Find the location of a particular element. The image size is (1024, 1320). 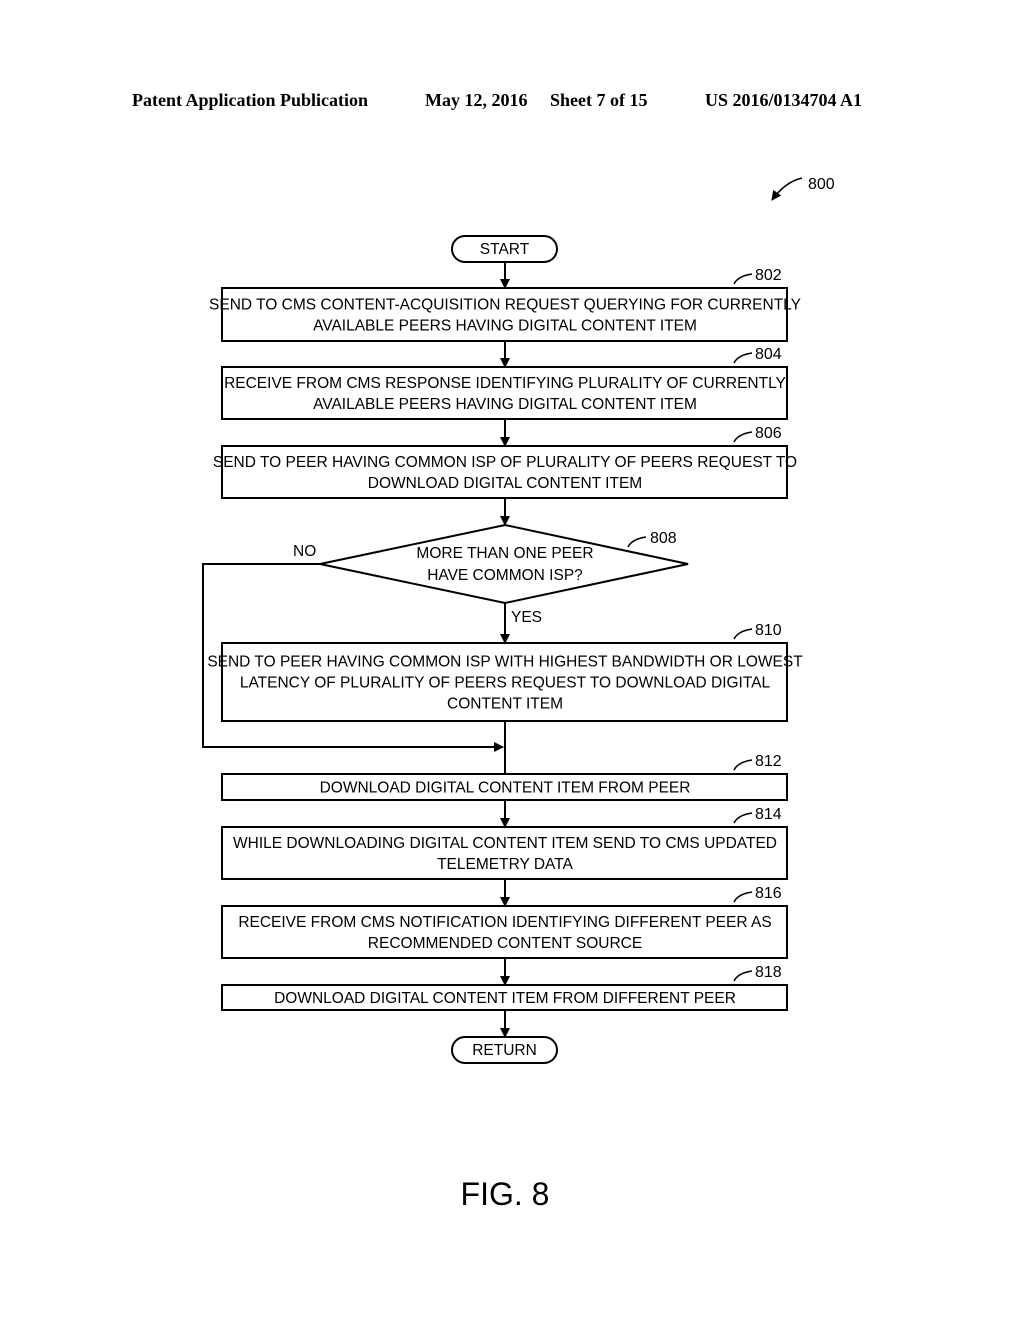

step-ref: 814 is located at coordinates (768, 814).